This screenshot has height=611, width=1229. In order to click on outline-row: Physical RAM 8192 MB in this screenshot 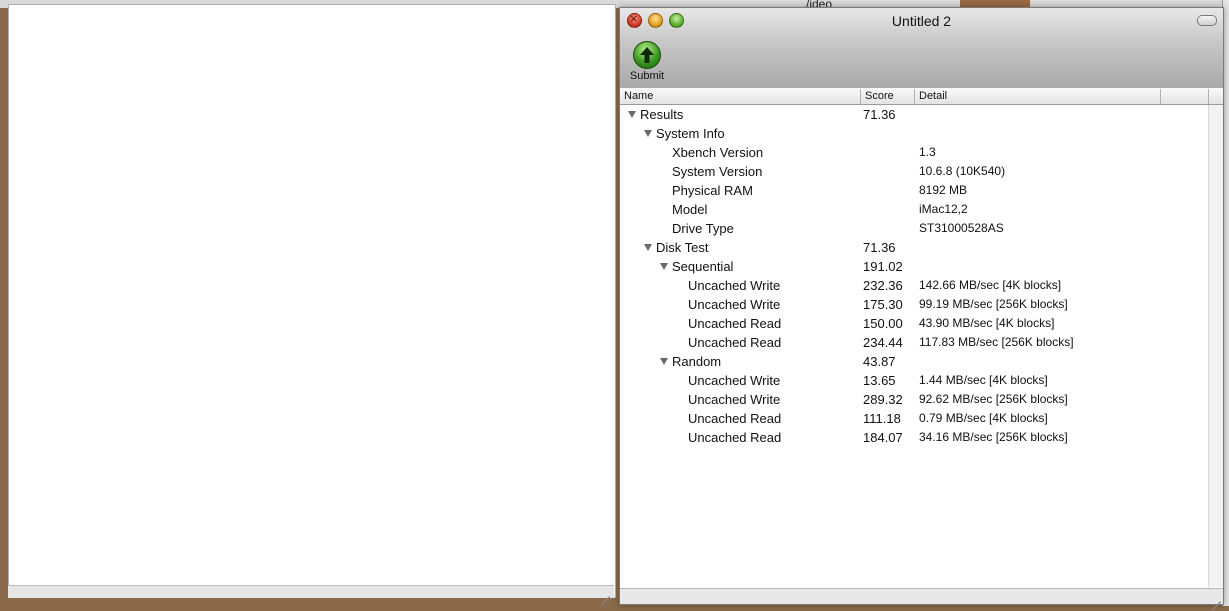, I will do `click(915, 190)`.